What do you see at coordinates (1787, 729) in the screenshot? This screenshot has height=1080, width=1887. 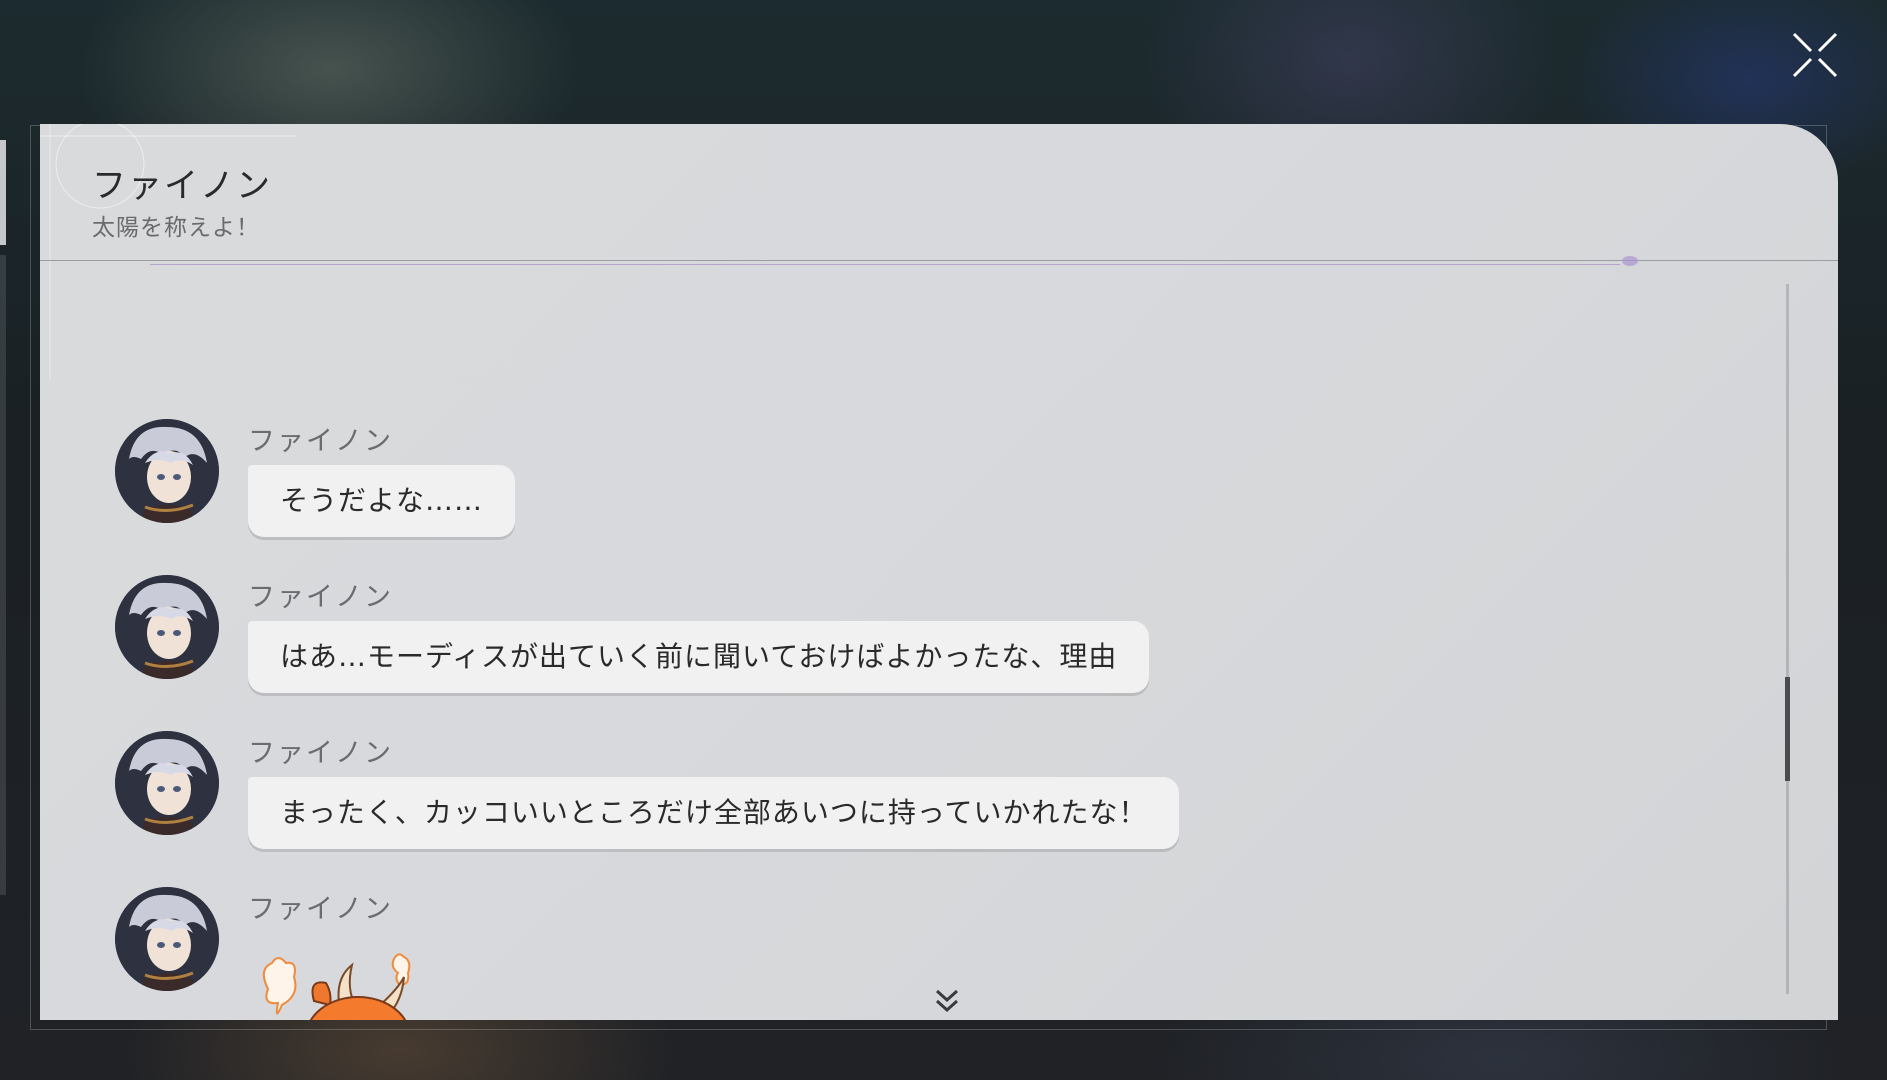 I see `scrollbar-thumb` at bounding box center [1787, 729].